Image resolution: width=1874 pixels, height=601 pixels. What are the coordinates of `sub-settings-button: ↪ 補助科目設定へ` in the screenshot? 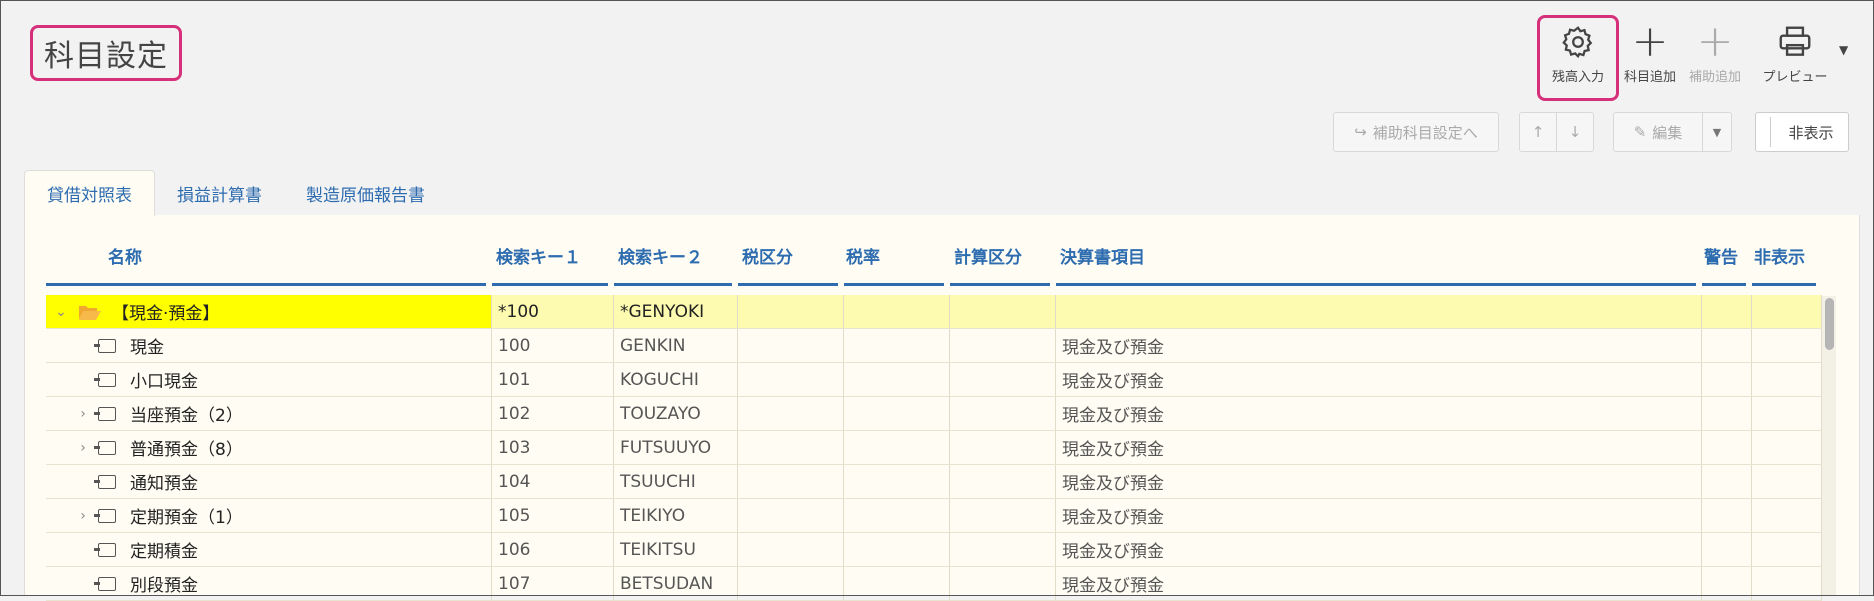 It's located at (1416, 132).